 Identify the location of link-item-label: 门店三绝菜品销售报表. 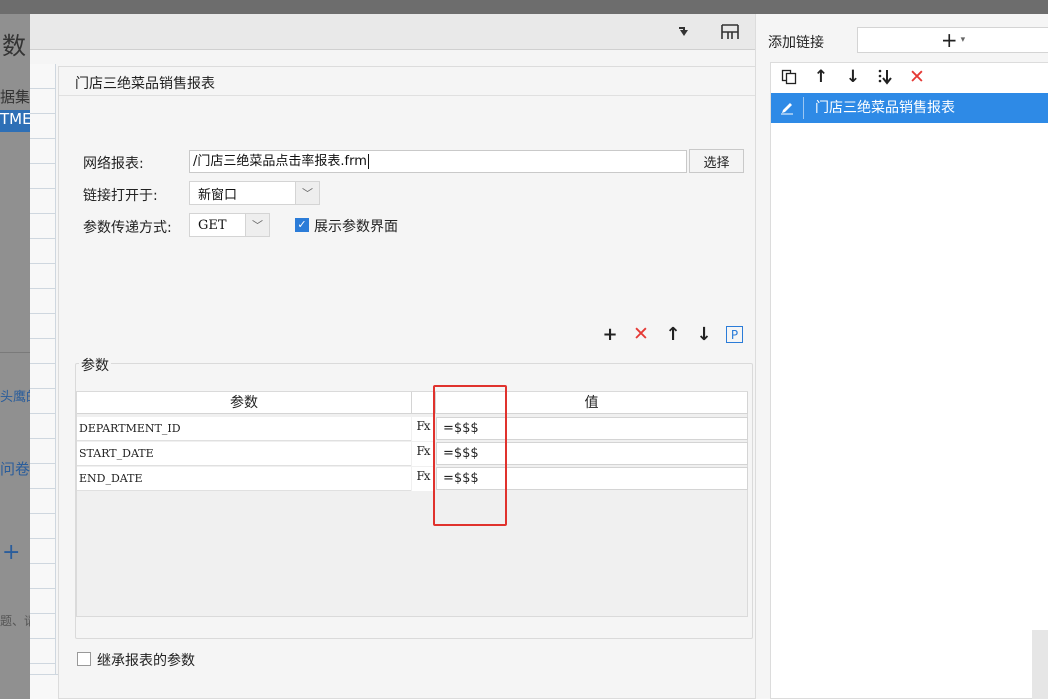
(885, 108).